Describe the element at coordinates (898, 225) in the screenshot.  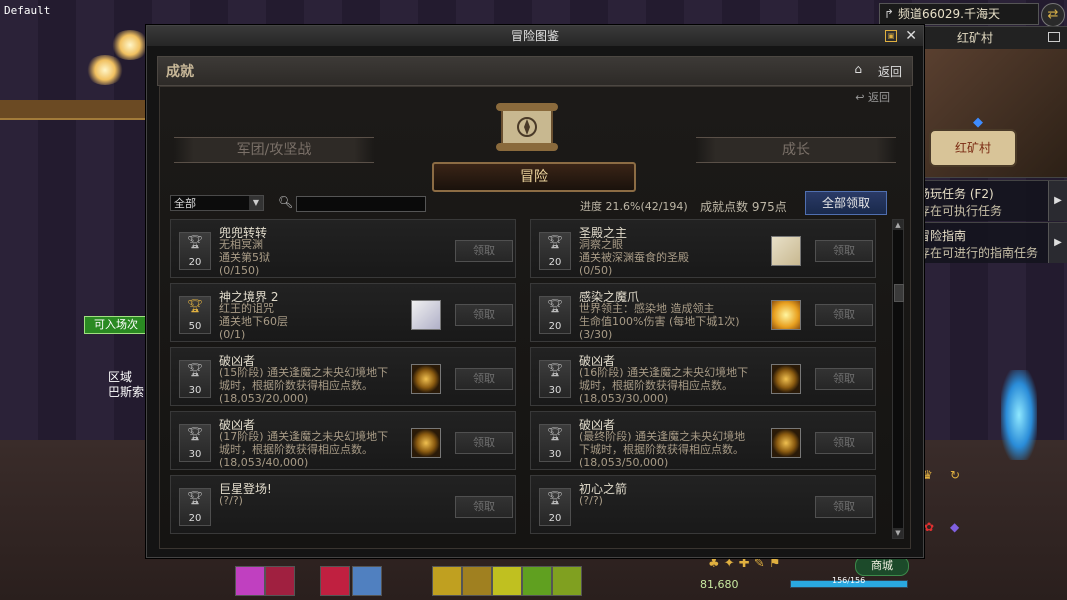
I see `scroll-up-icon: ▲` at that location.